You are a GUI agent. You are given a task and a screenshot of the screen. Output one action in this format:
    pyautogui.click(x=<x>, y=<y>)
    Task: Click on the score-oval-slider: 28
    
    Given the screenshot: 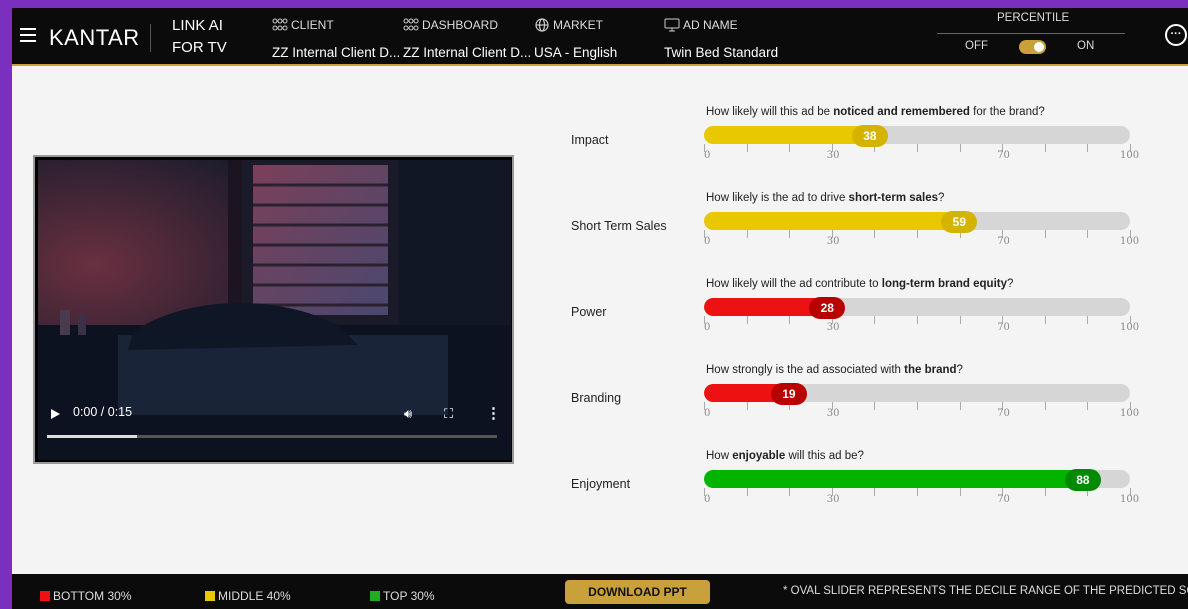 What is the action you would take?
    pyautogui.click(x=827, y=308)
    